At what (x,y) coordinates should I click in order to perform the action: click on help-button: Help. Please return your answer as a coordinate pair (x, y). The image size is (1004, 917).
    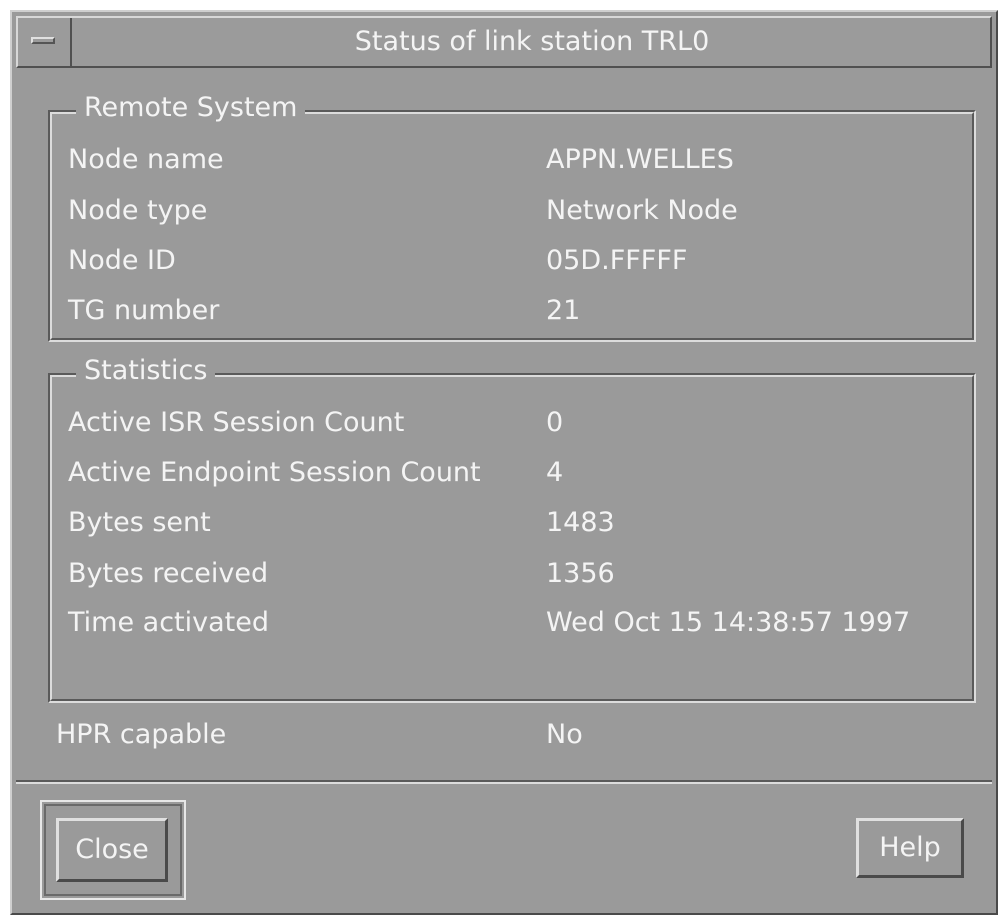
    Looking at the image, I should click on (910, 848).